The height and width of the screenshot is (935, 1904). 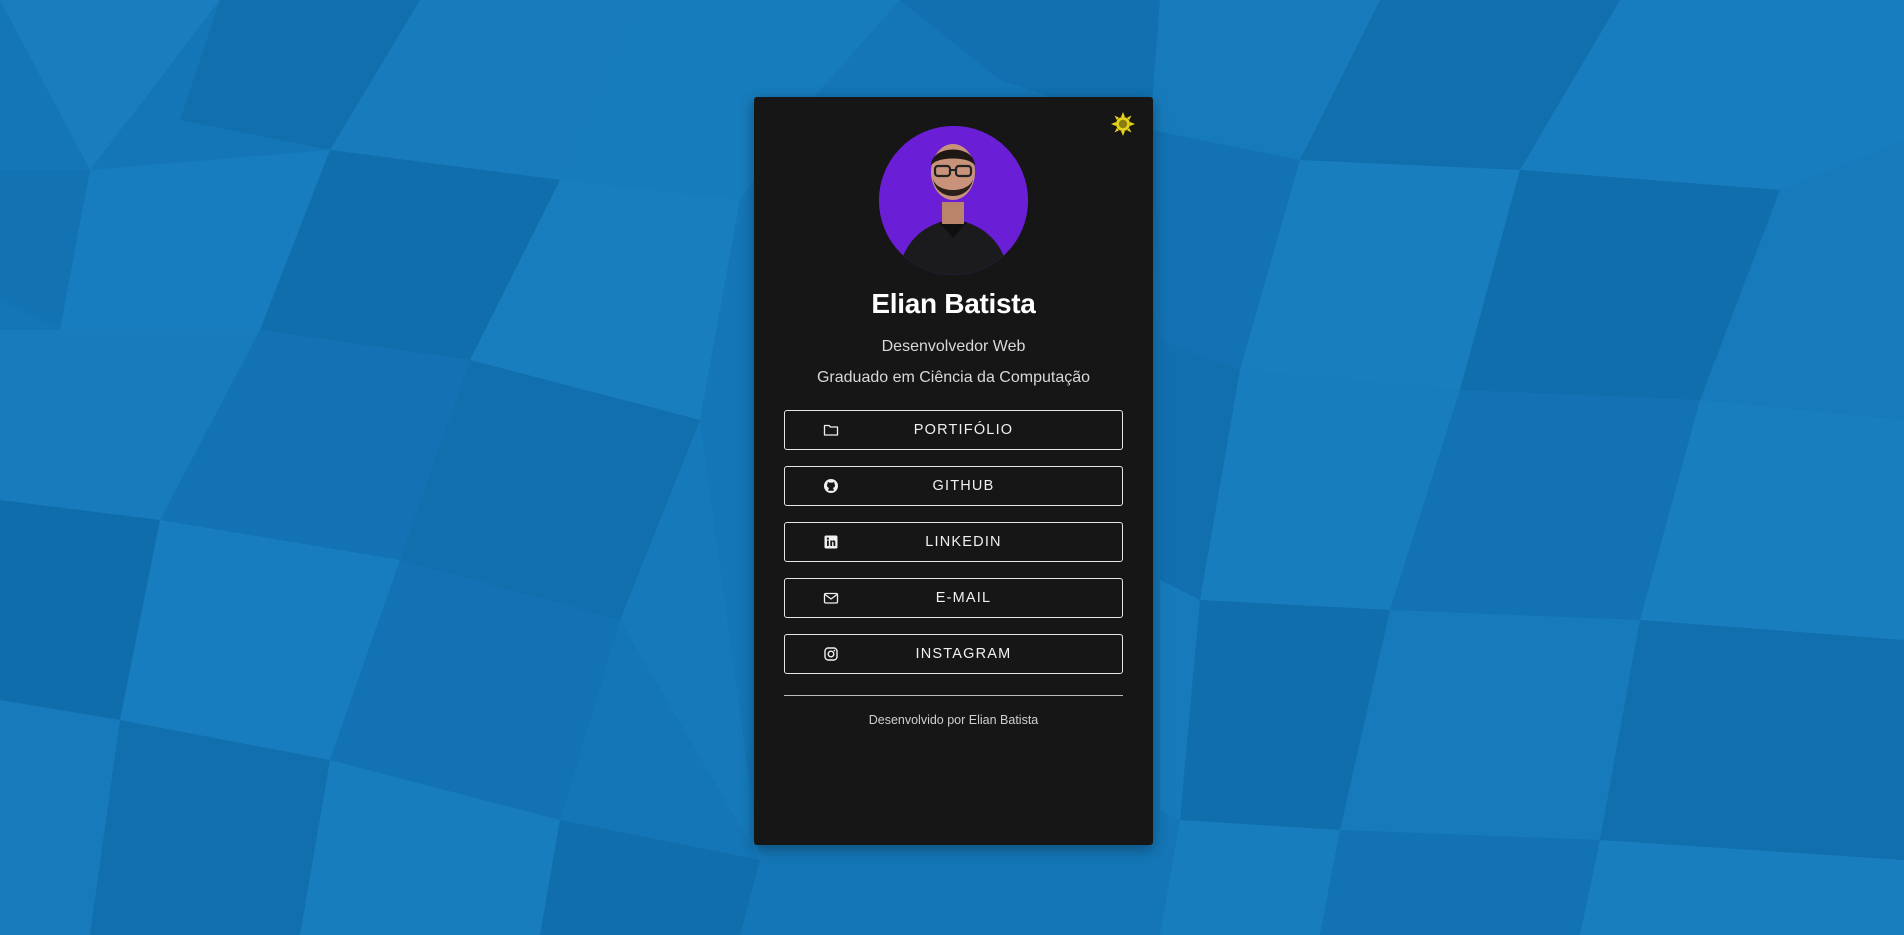 I want to click on profile-photo, so click(x=953, y=200).